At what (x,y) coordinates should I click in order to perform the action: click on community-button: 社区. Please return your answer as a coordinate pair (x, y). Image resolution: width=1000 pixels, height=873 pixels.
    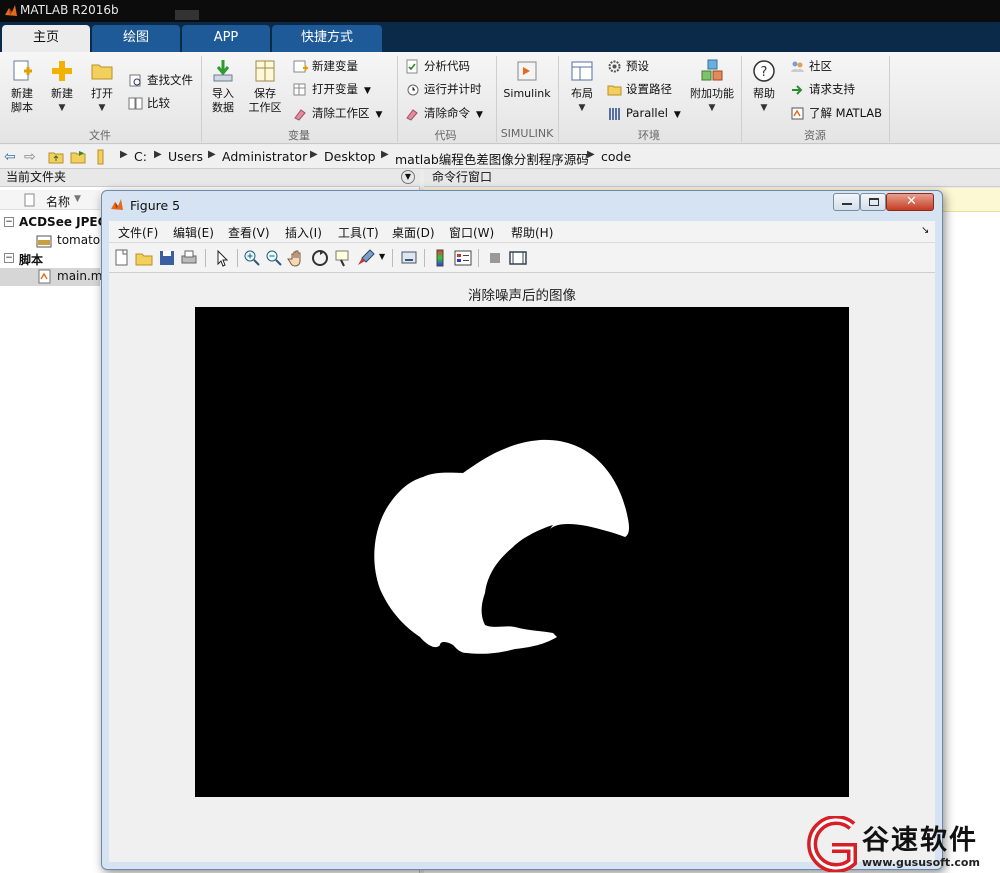
    Looking at the image, I should click on (811, 66).